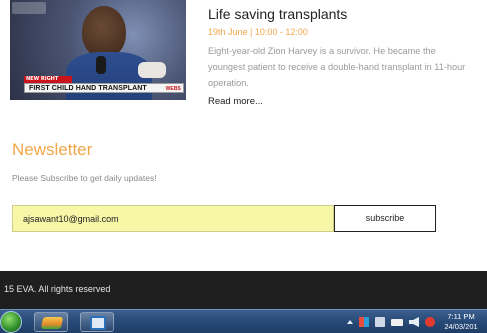 Image resolution: width=487 pixels, height=333 pixels. I want to click on window-icon, so click(98, 323).